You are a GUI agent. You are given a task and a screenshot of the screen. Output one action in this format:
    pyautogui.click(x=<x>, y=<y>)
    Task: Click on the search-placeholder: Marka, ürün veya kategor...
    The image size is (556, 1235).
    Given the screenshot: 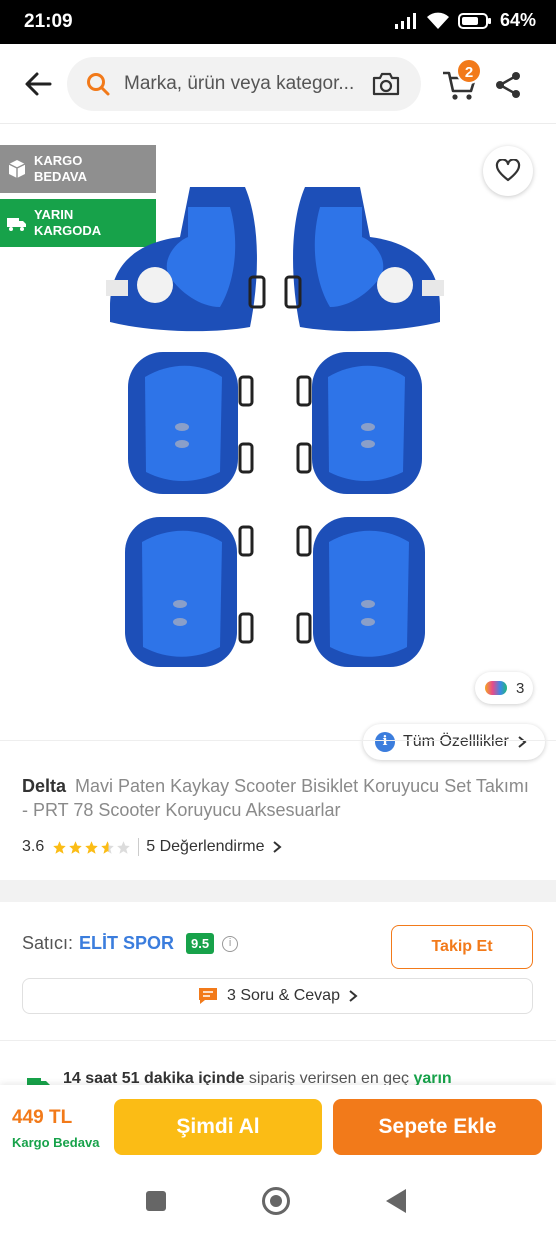 What is the action you would take?
    pyautogui.click(x=239, y=83)
    